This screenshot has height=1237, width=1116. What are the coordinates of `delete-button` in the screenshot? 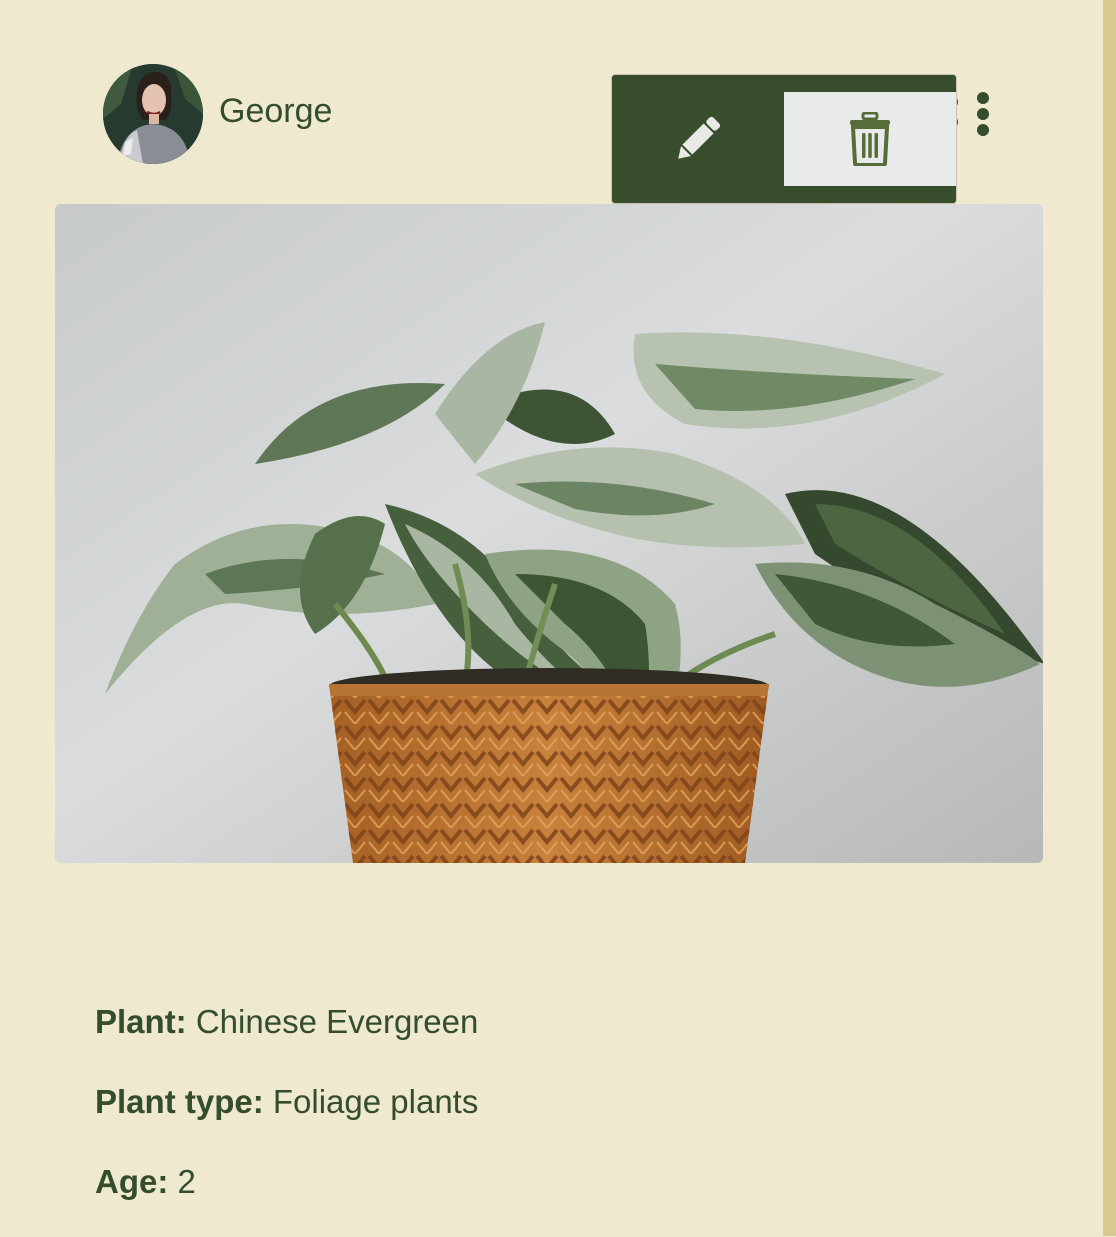 It's located at (870, 139).